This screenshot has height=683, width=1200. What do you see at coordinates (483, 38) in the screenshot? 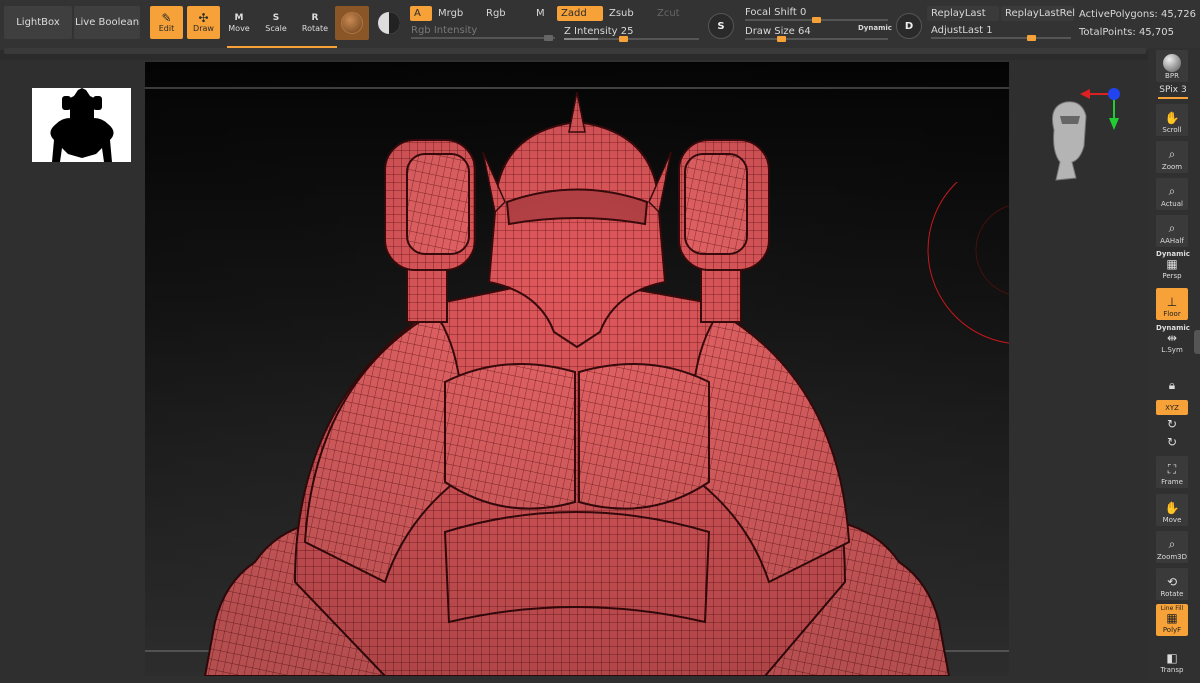
I see `rgb-intensity-slider` at bounding box center [483, 38].